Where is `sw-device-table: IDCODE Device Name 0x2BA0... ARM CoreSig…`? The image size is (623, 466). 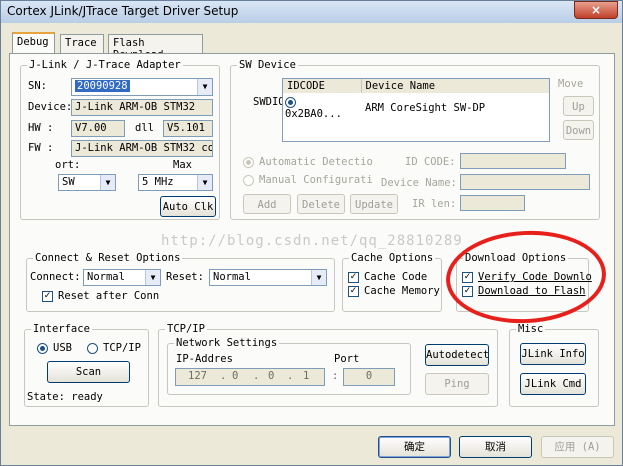
sw-device-table: IDCODE Device Name 0x2BA0... ARM CoreSig… is located at coordinates (416, 110).